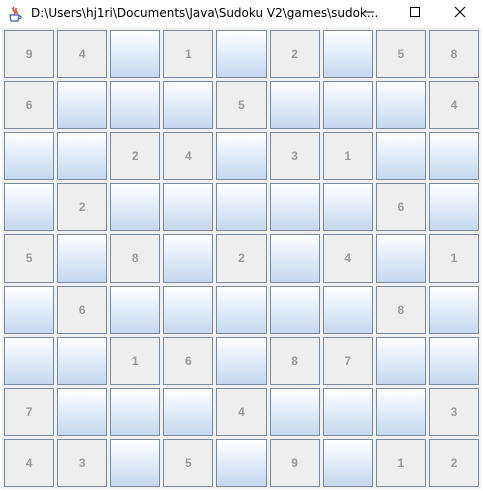  Describe the element at coordinates (16, 14) in the screenshot. I see `java-coffee-icon` at that location.